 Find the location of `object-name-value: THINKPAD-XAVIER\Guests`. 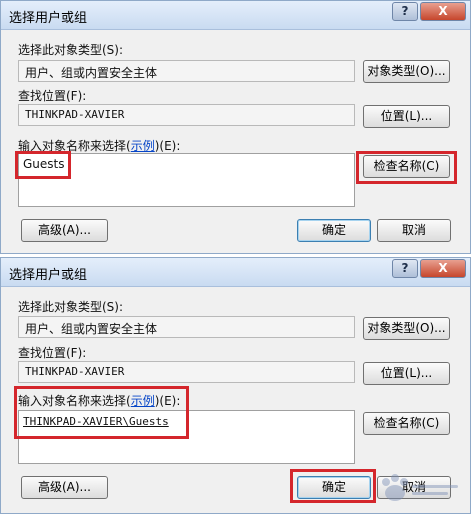

object-name-value: THINKPAD-XAVIER\Guests is located at coordinates (96, 421).